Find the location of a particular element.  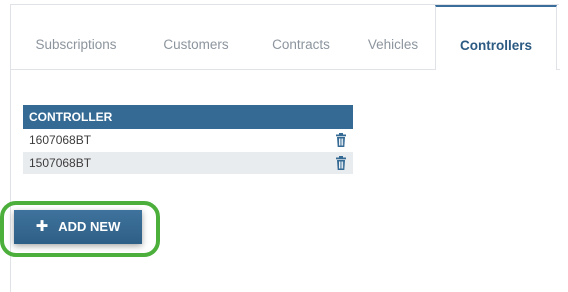

controller-id: 1507068BT is located at coordinates (60, 163).